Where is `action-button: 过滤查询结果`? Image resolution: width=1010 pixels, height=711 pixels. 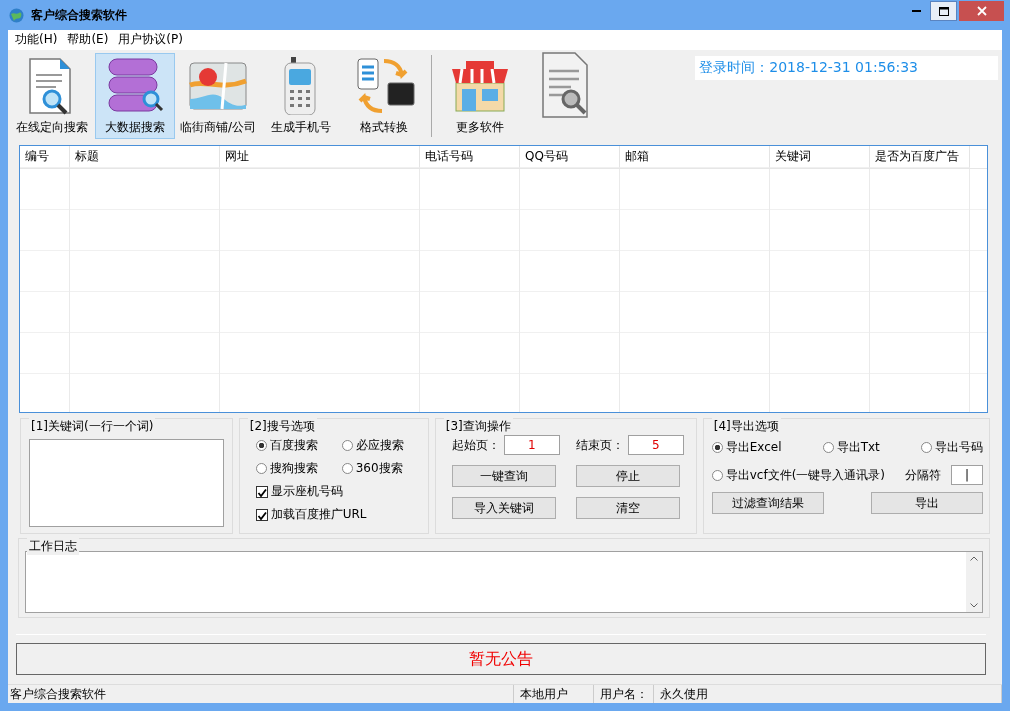
action-button: 过滤查询结果 is located at coordinates (767, 503).